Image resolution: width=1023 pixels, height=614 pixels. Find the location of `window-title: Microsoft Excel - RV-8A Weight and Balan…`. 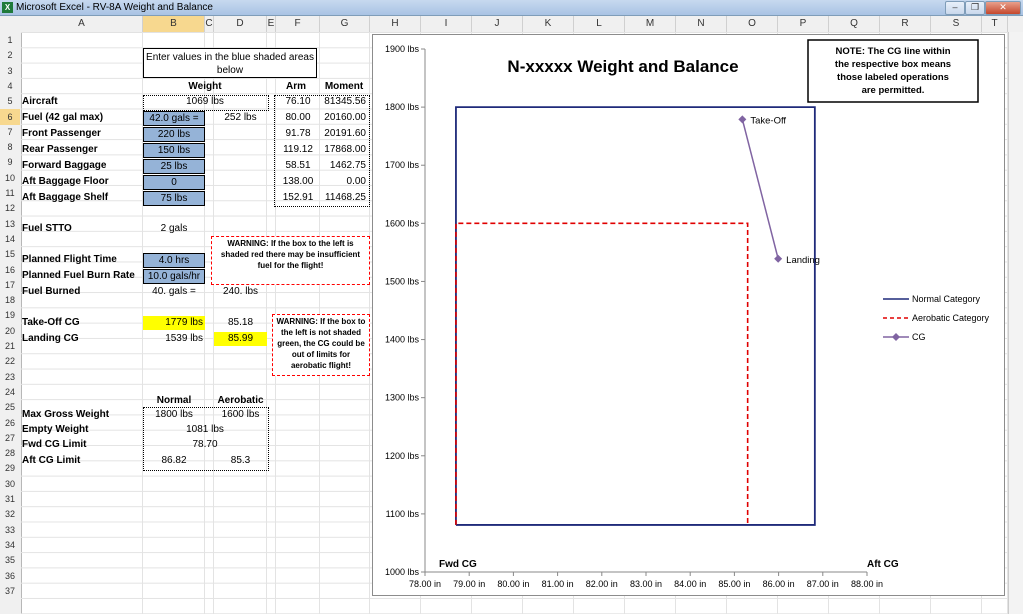

window-title: Microsoft Excel - RV-8A Weight and Balan… is located at coordinates (114, 7).